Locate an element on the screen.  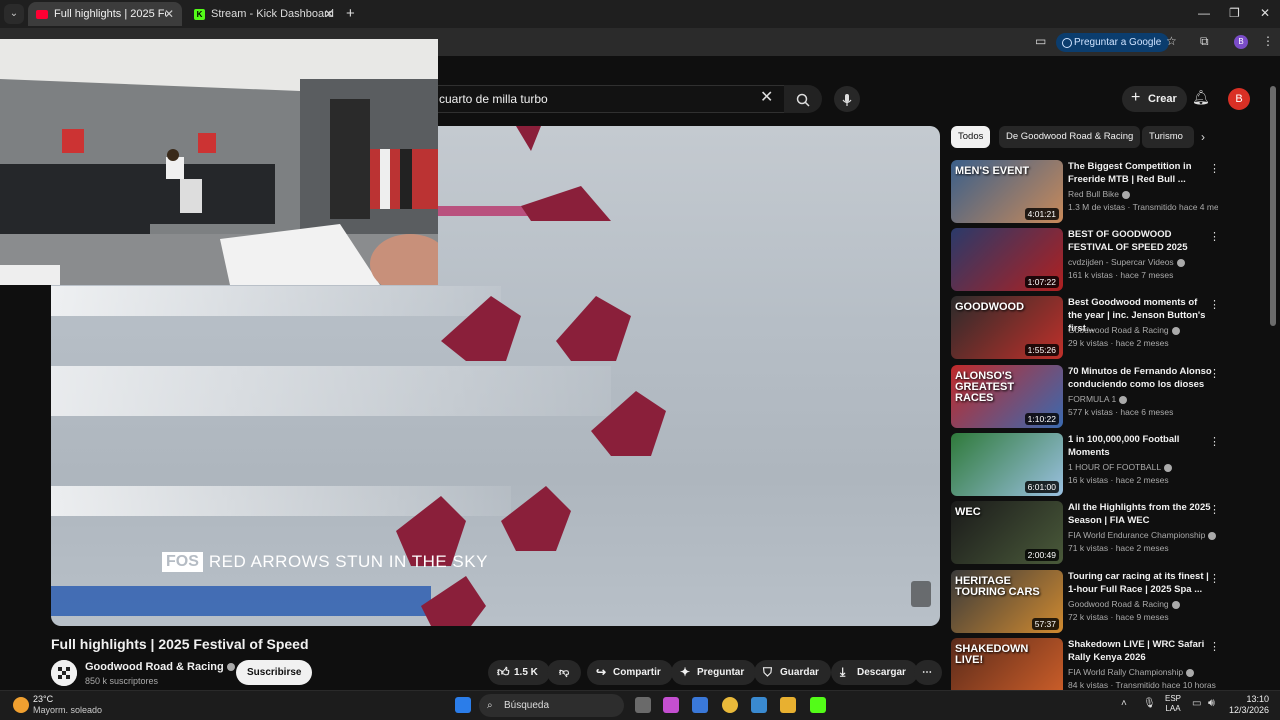
store-icon is located at coordinates (700, 705).